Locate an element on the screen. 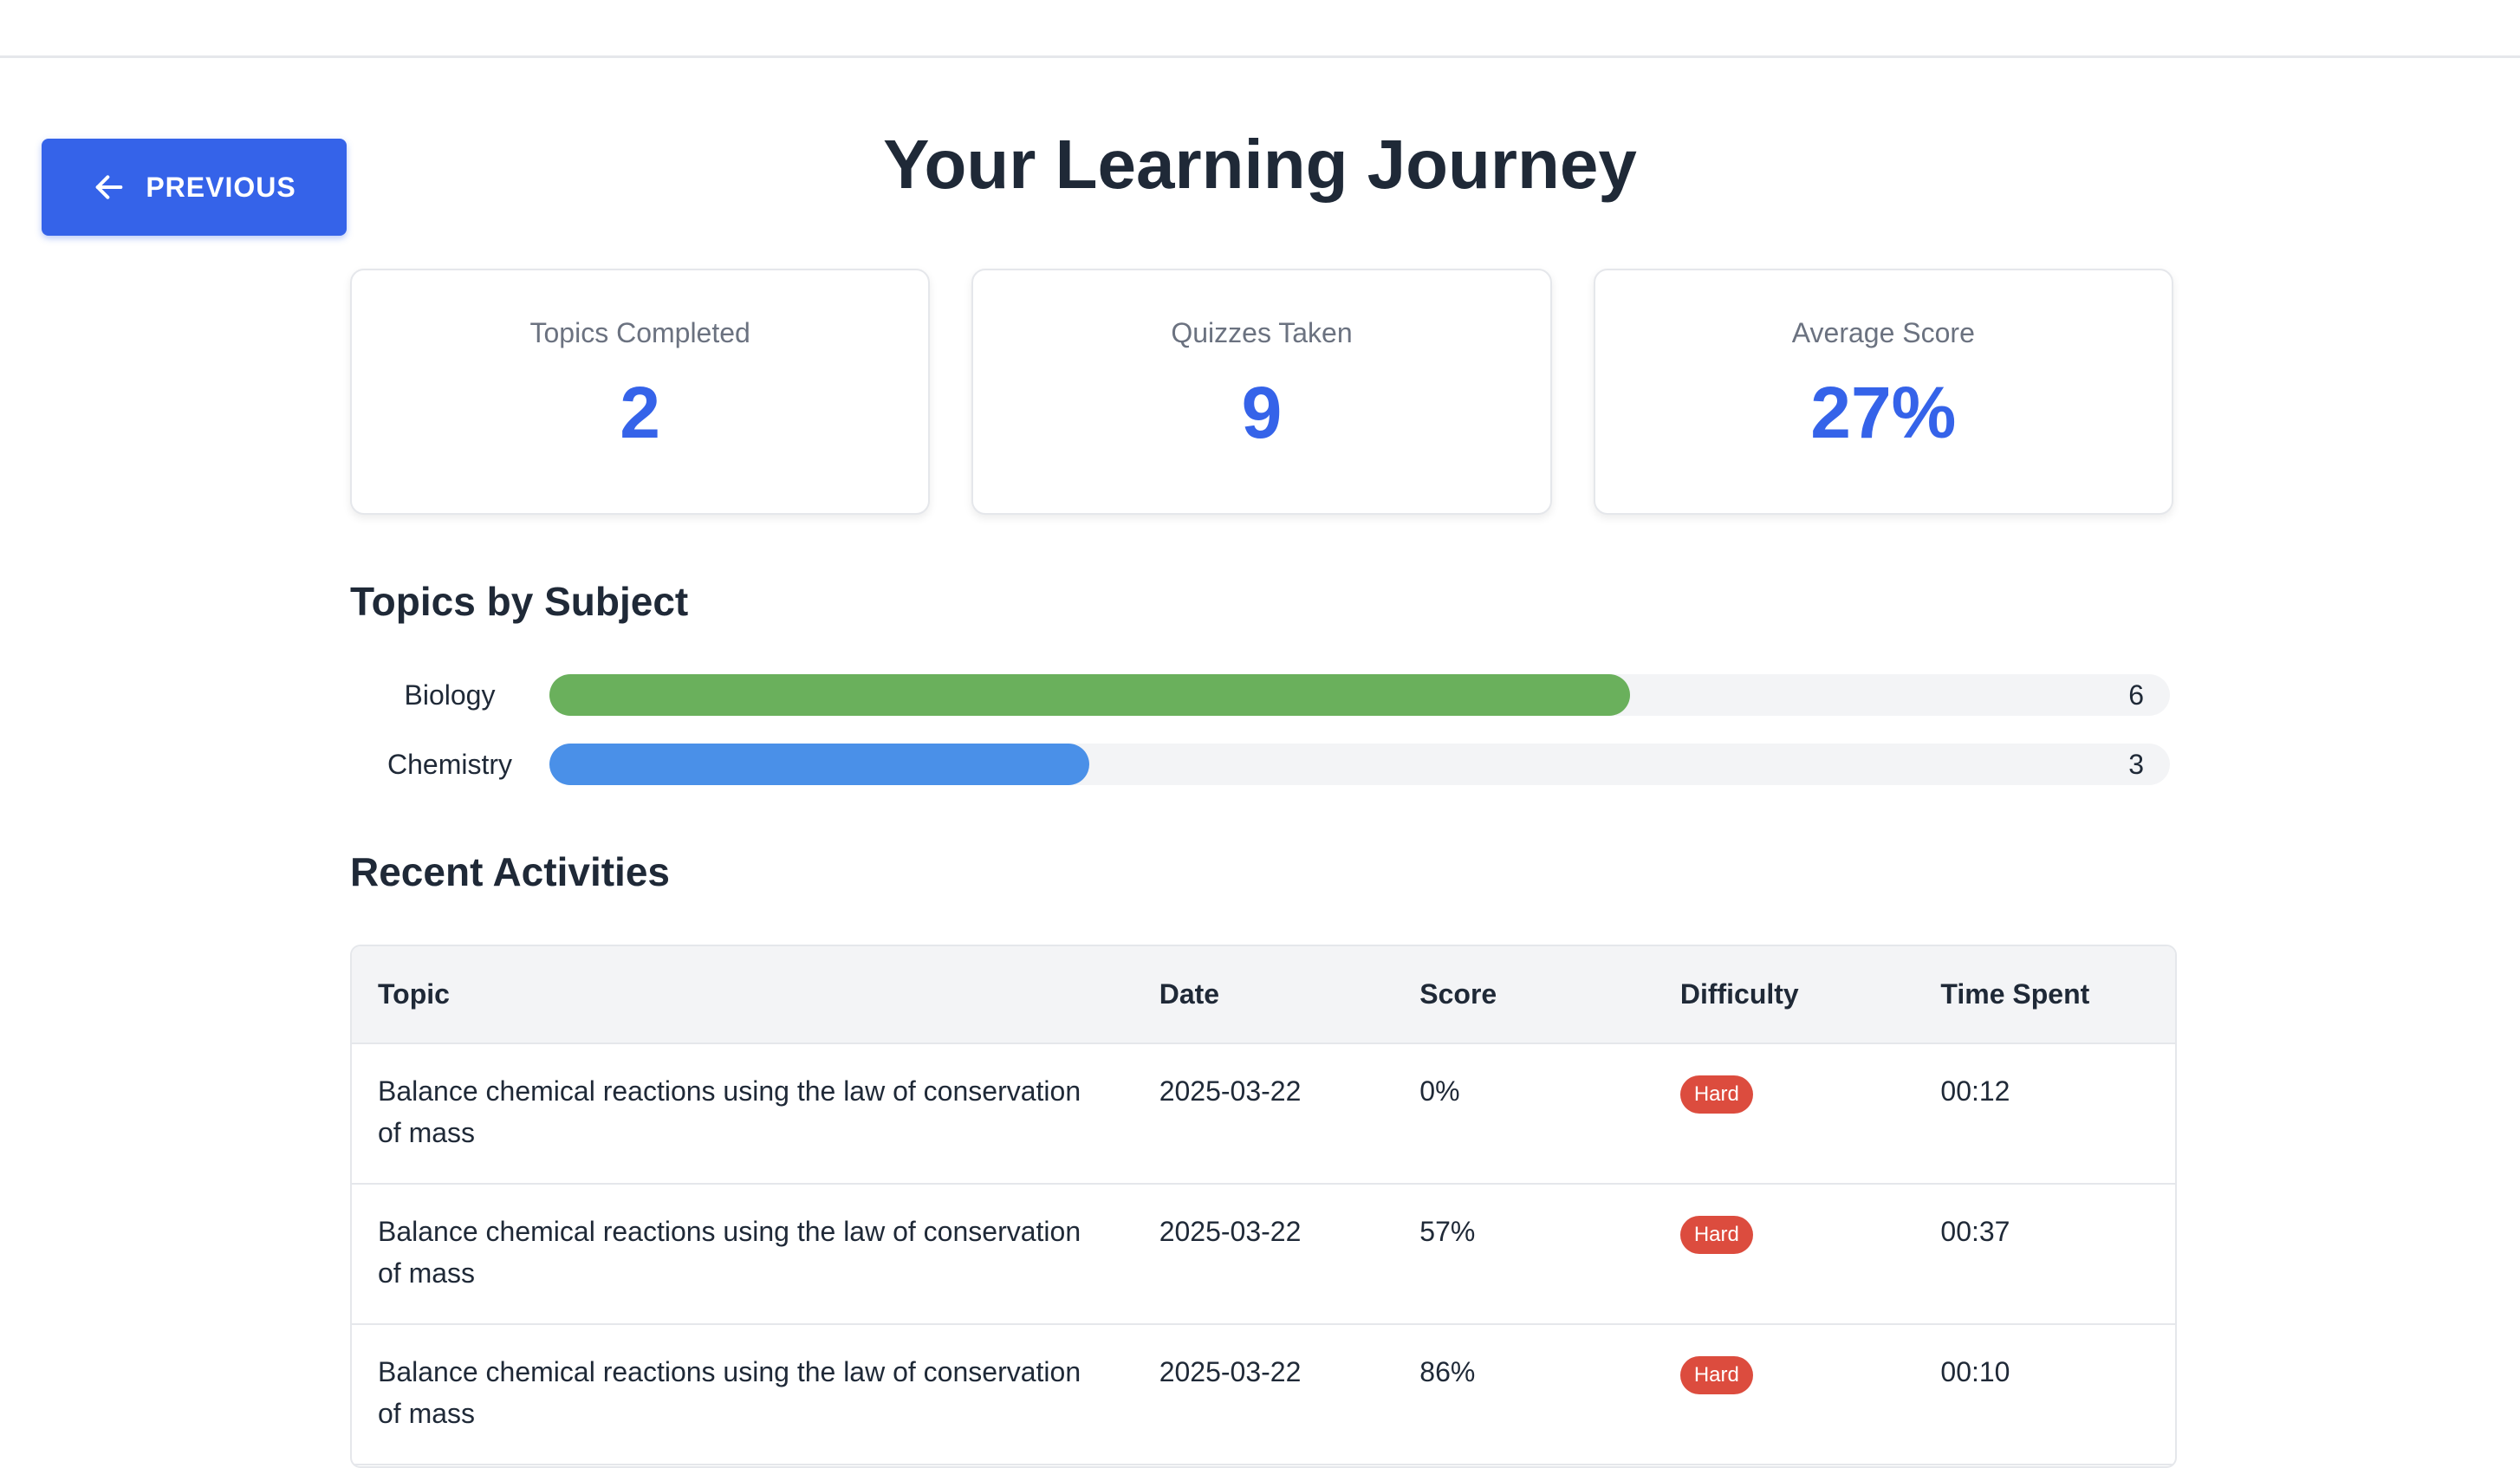  stat-card-topics-completed: Topics Completed 2 is located at coordinates (640, 392).